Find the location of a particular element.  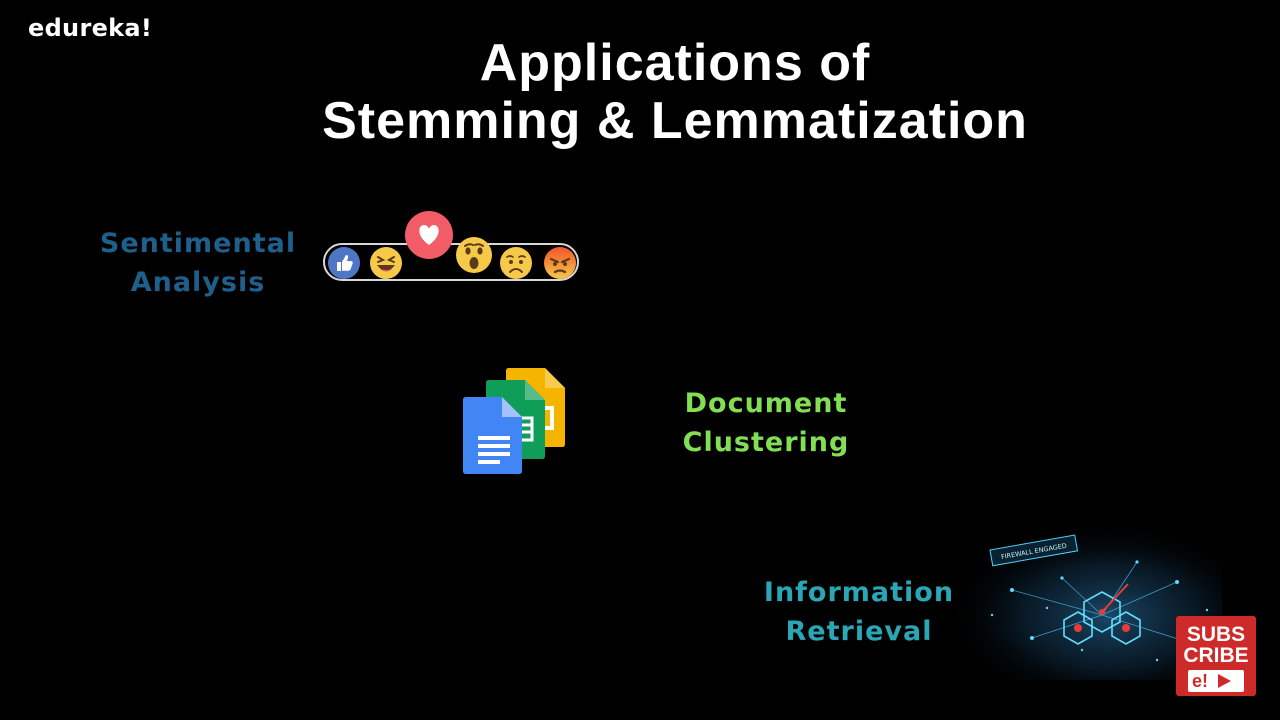

wow-icon is located at coordinates (474, 255).